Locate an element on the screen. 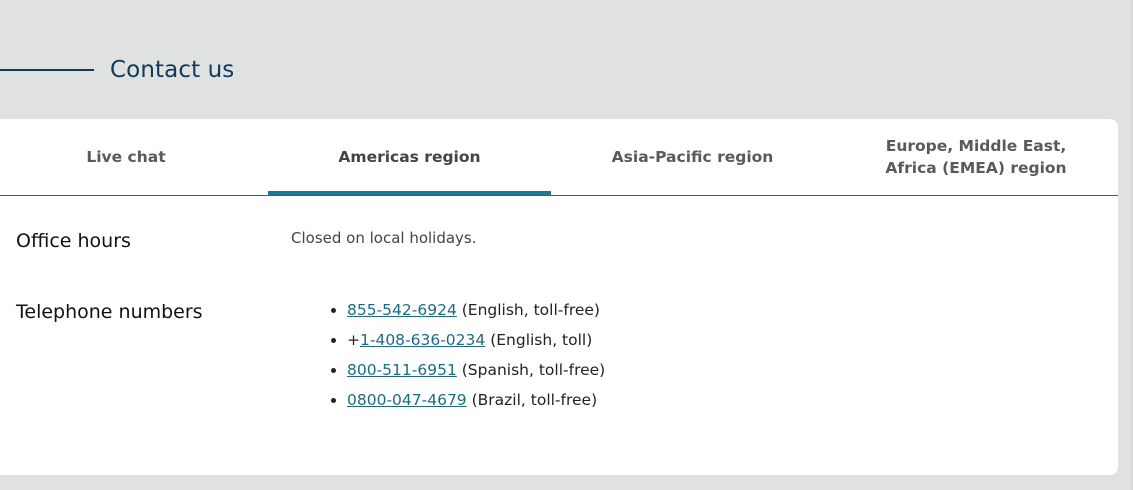 The height and width of the screenshot is (490, 1133). section-heading: Contact us is located at coordinates (117, 70).